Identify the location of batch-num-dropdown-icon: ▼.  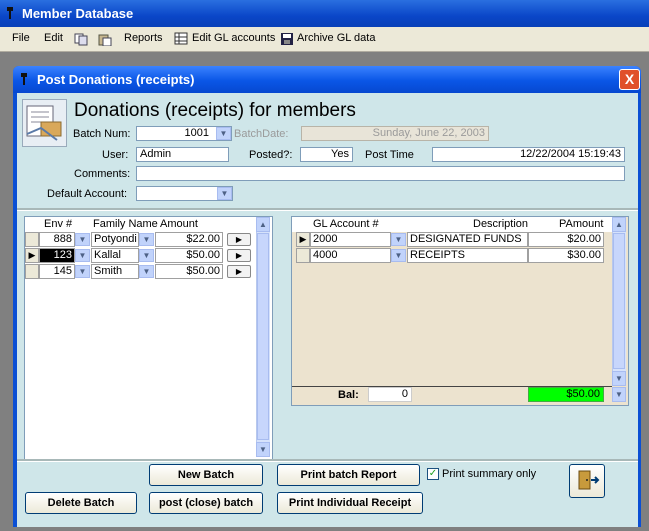
(223, 133).